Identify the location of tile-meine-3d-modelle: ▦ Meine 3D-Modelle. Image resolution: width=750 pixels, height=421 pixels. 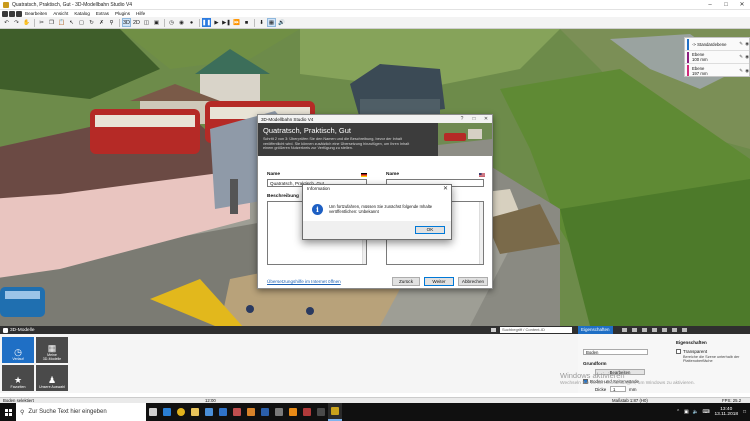
(52, 350).